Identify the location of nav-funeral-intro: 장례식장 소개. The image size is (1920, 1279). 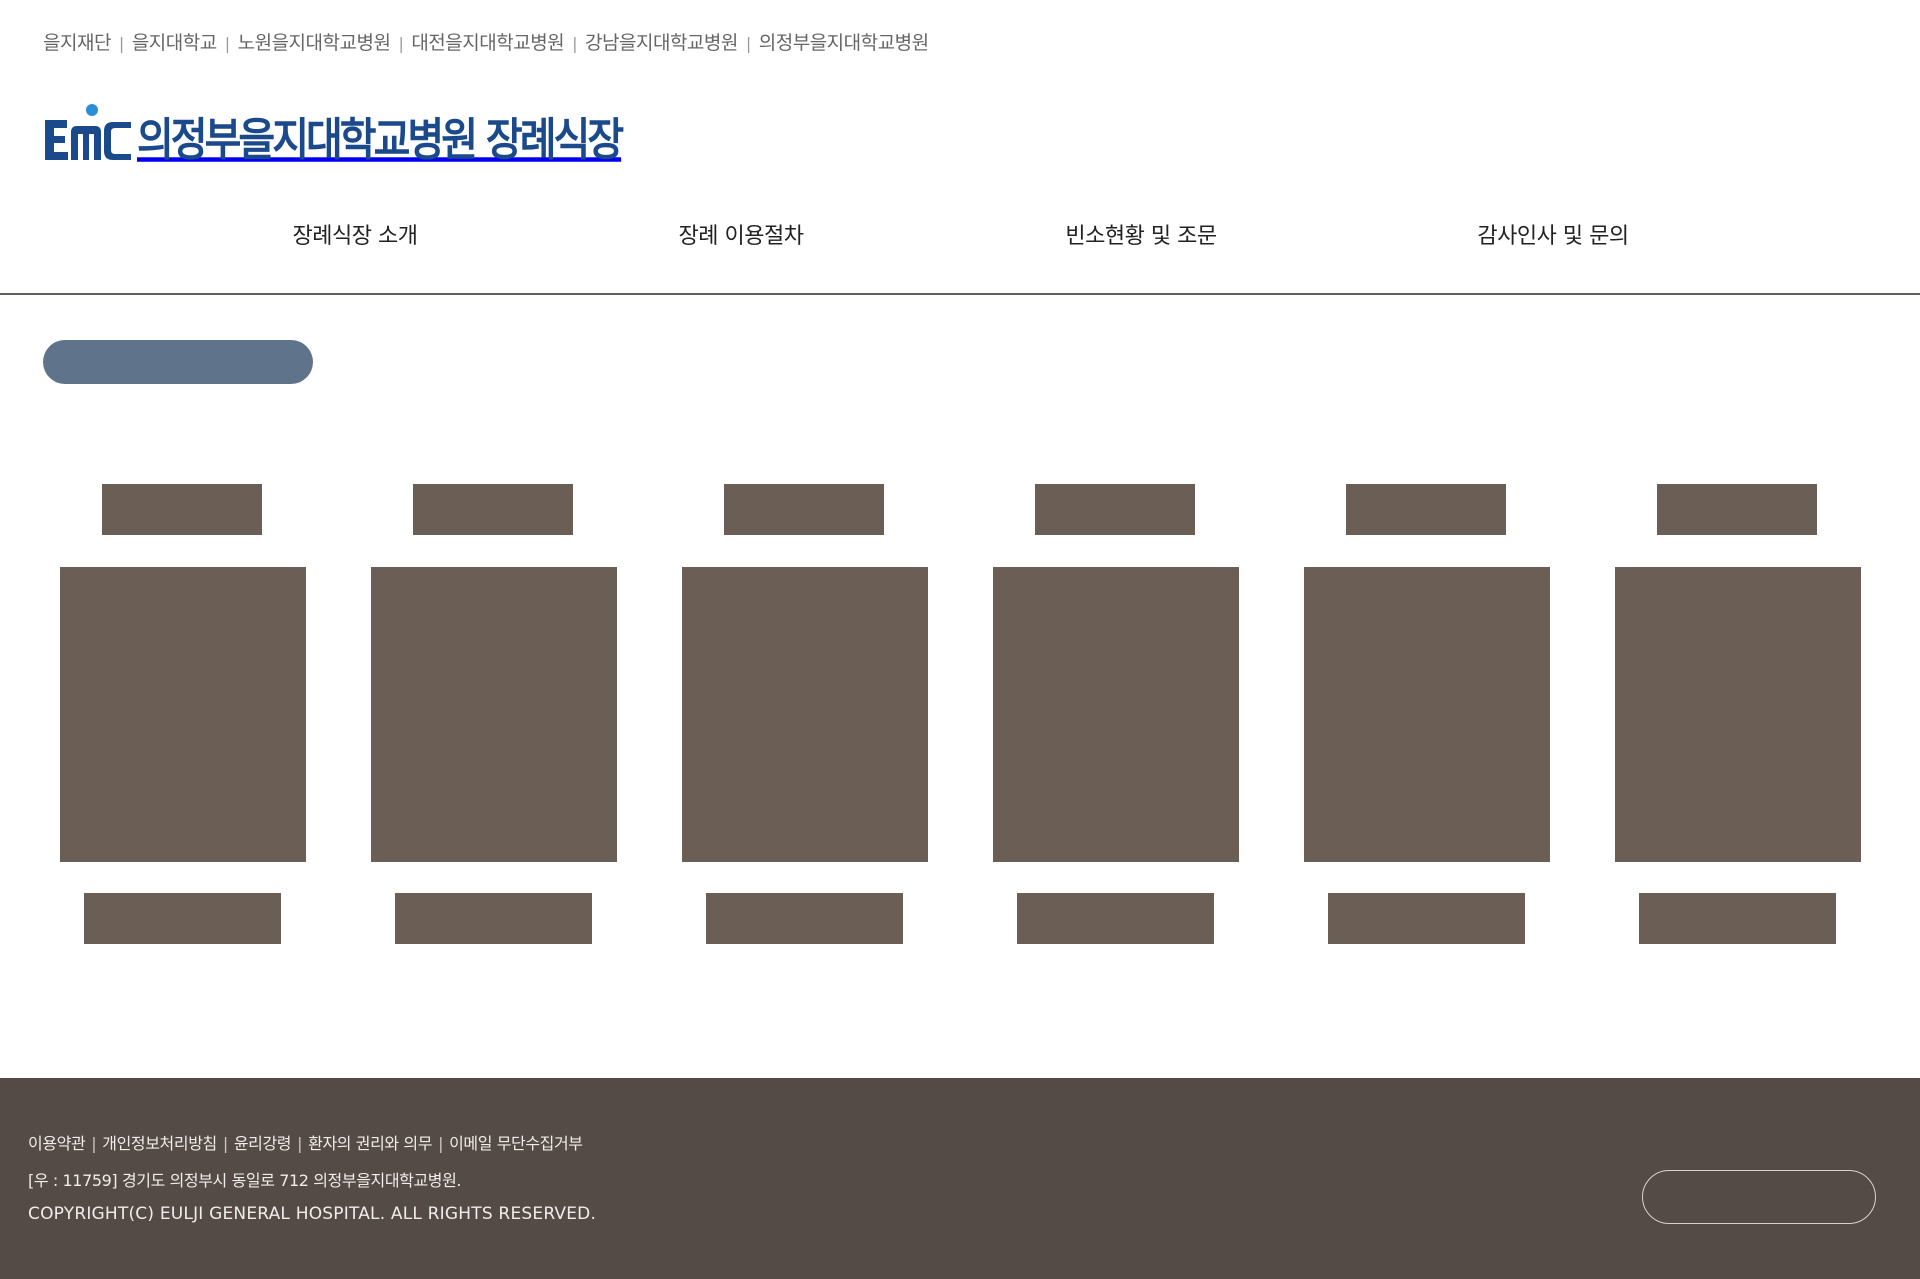
(355, 234).